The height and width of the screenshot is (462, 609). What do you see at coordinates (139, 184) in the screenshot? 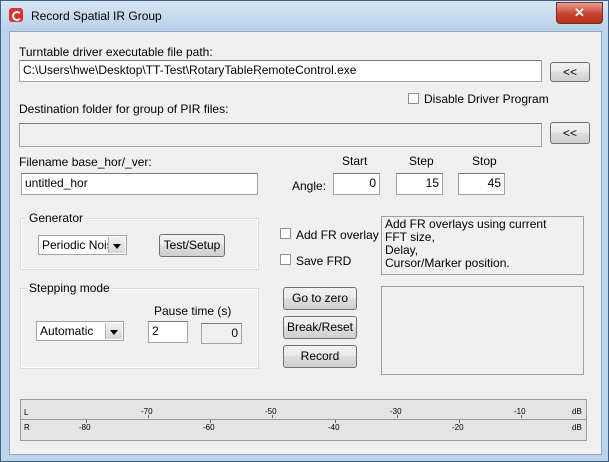
I see `filename-input: untitled_hor` at bounding box center [139, 184].